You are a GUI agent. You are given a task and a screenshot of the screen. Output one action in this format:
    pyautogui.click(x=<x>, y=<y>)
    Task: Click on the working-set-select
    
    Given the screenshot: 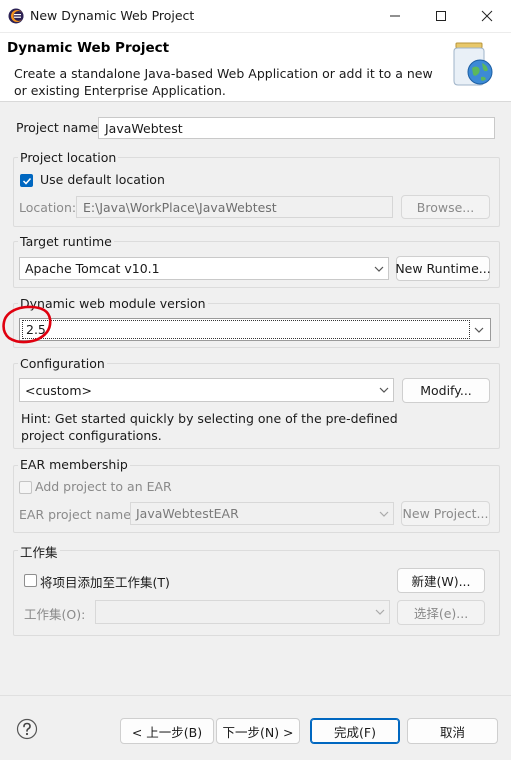 What is the action you would take?
    pyautogui.click(x=242, y=612)
    